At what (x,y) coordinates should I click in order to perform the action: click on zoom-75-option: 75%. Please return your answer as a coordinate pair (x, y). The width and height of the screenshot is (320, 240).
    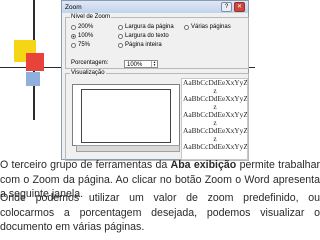
    Looking at the image, I should click on (80, 45).